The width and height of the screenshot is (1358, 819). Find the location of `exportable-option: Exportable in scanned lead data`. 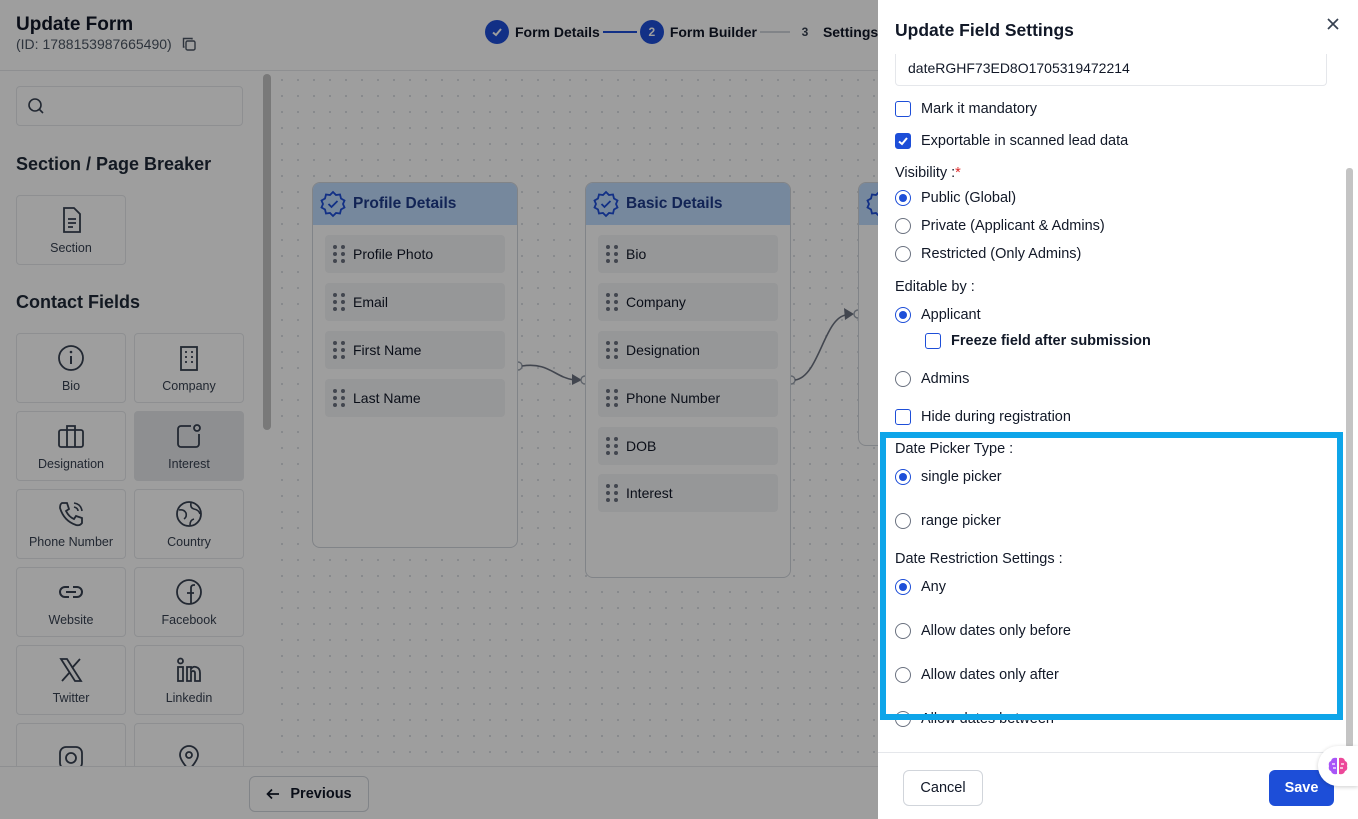

exportable-option: Exportable in scanned lead data is located at coordinates (1011, 141).